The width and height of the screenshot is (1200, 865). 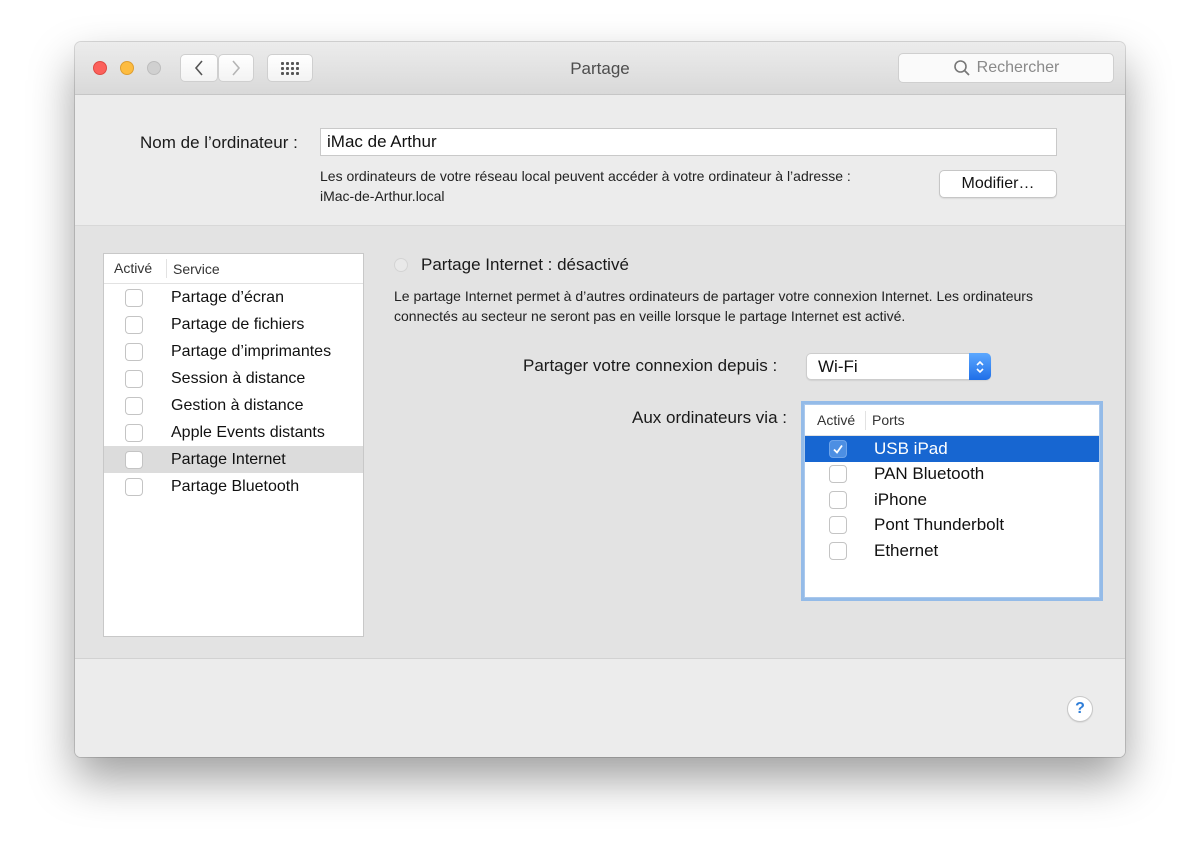 I want to click on bottom-bar, so click(x=600, y=708).